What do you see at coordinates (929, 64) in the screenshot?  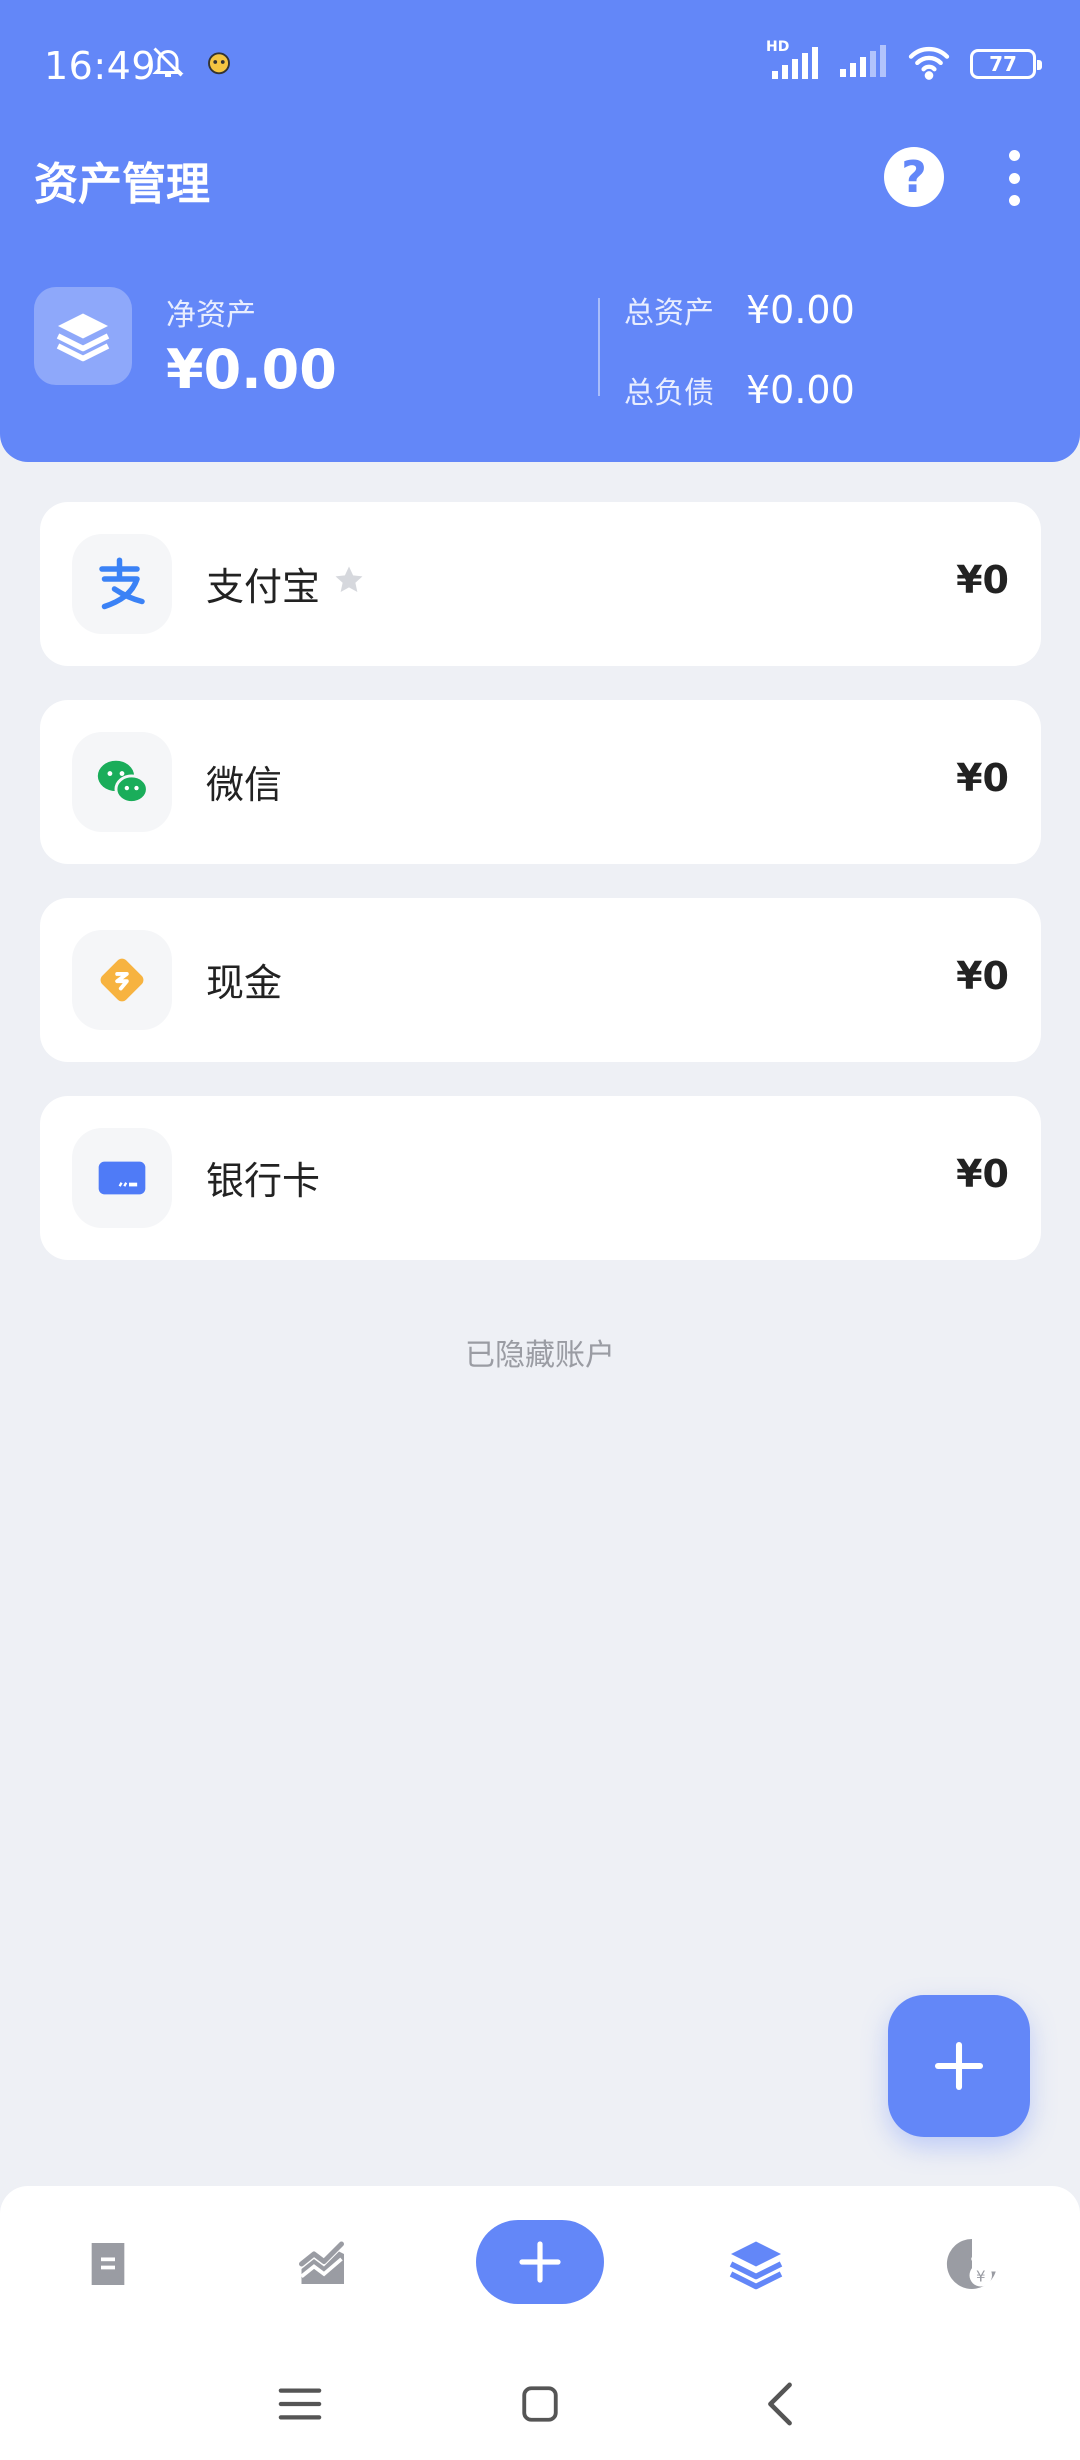 I see `wifi-icon` at bounding box center [929, 64].